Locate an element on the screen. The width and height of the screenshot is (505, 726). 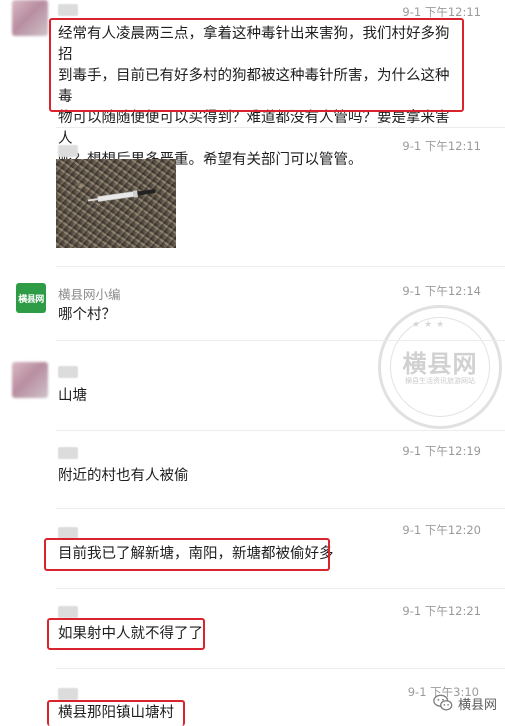
wechat-icon is located at coordinates (443, 702).